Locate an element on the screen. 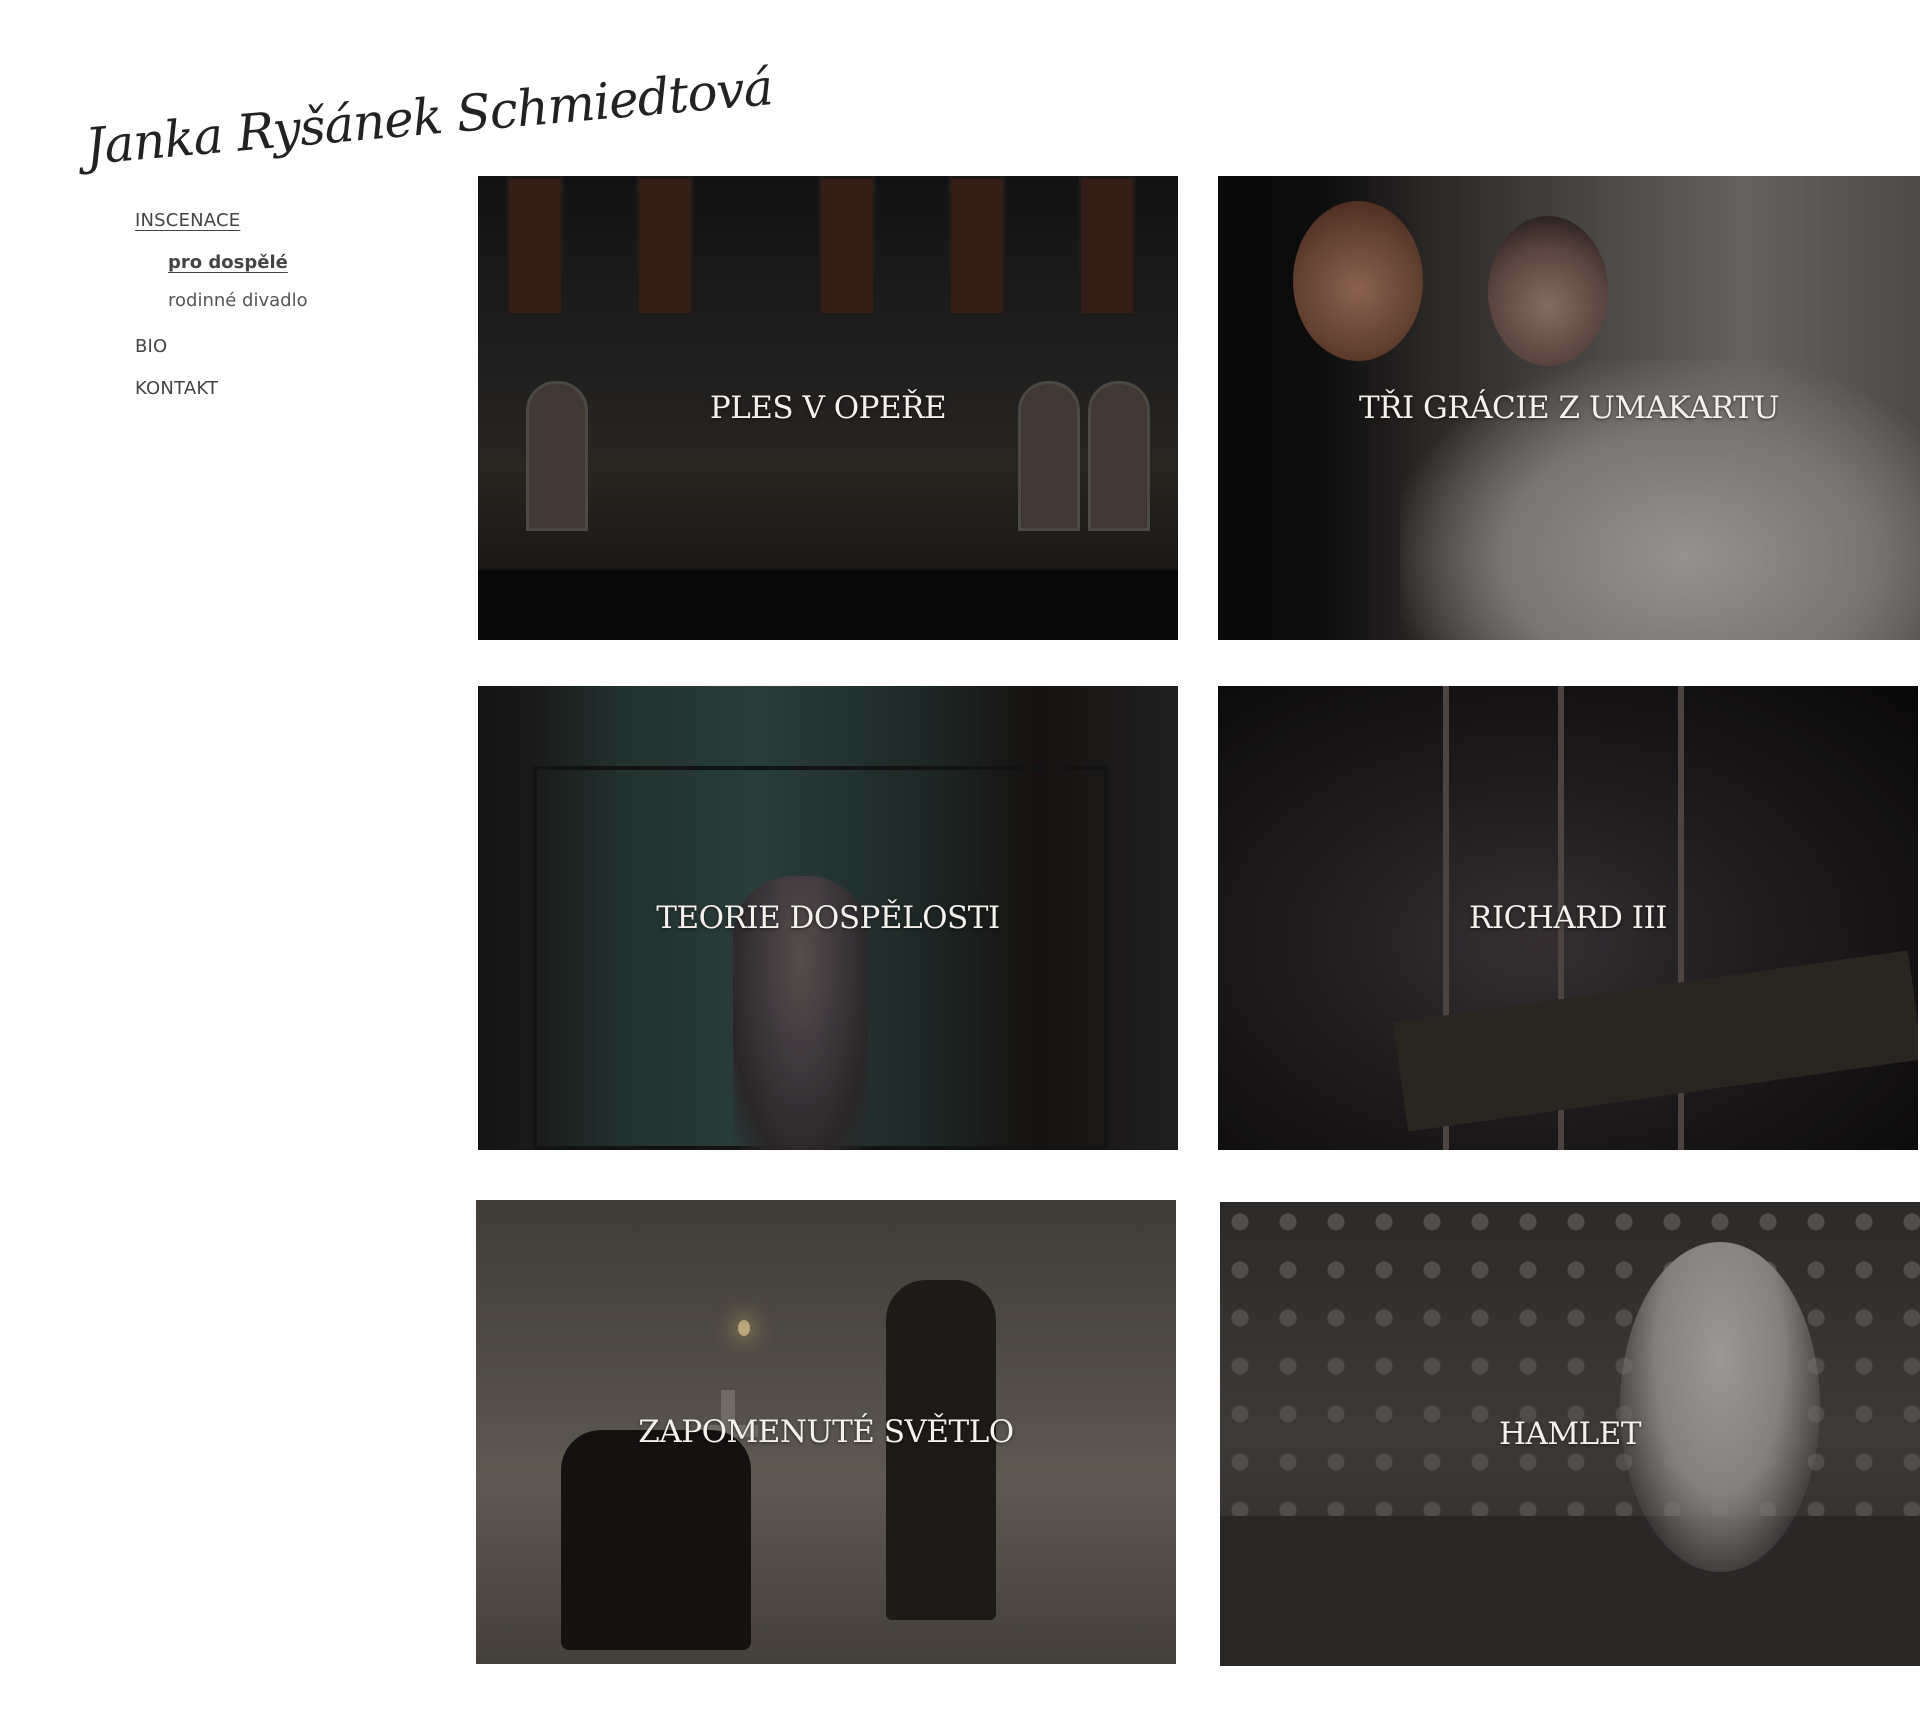 Image resolution: width=1920 pixels, height=1719 pixels. production-title: RICHARD III is located at coordinates (1568, 918).